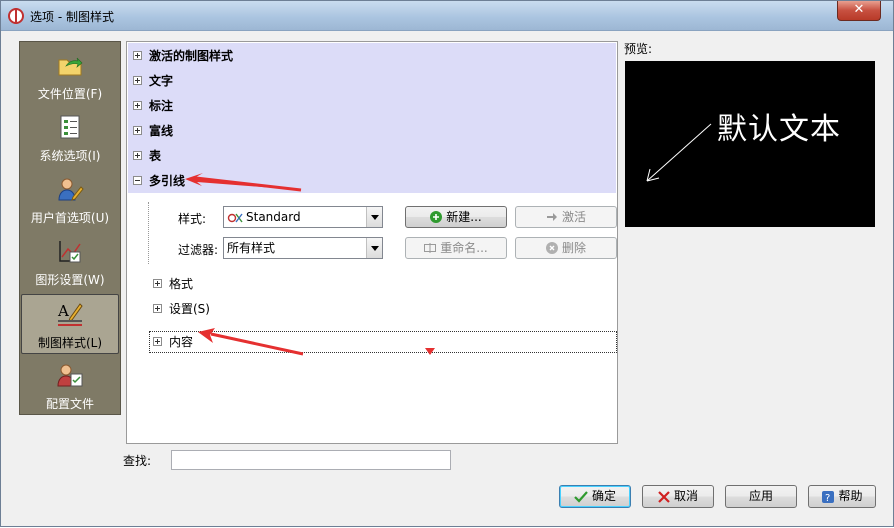 This screenshot has height=528, width=894. I want to click on sidebar-item-profiles: 配置文件, so click(70, 386).